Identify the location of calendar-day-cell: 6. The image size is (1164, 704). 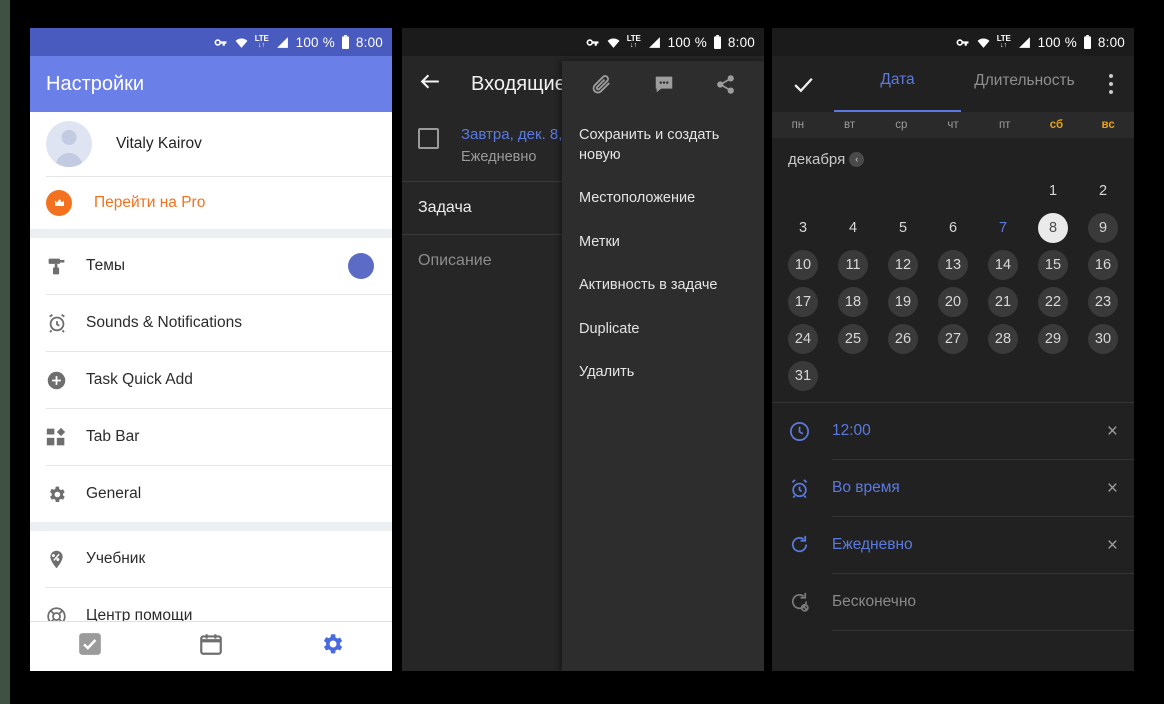
(953, 227).